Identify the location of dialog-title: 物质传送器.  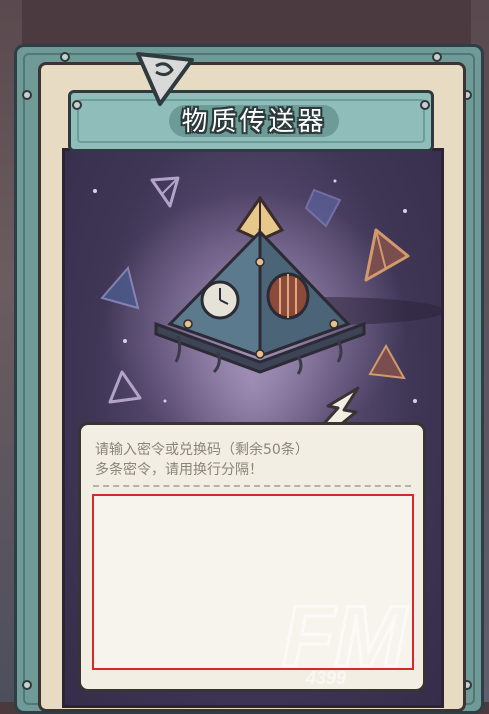
(254, 122).